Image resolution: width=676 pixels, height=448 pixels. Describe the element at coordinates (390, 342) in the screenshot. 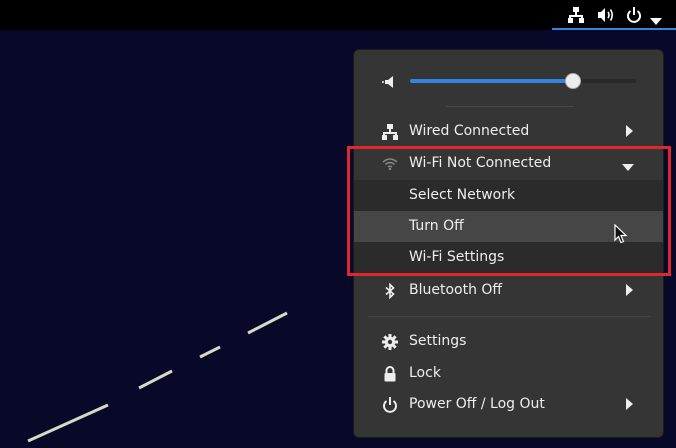

I see `gear-icon` at that location.